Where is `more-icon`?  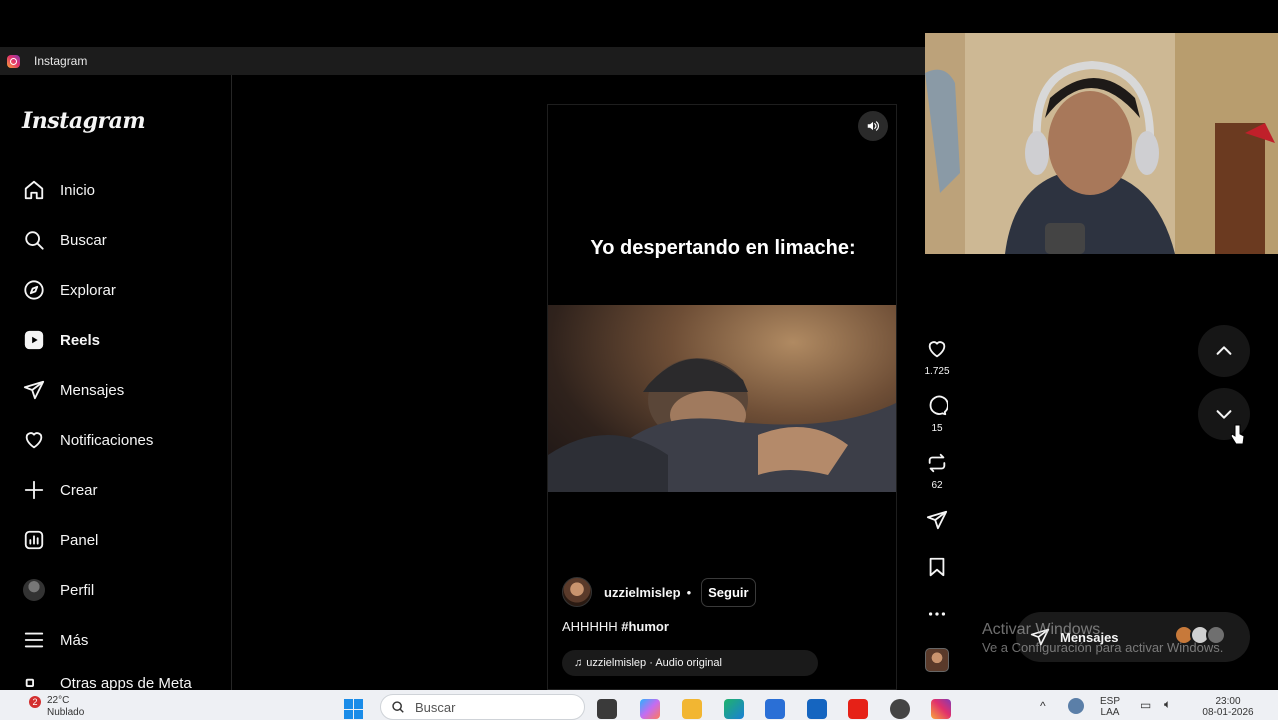
more-icon is located at coordinates (937, 614).